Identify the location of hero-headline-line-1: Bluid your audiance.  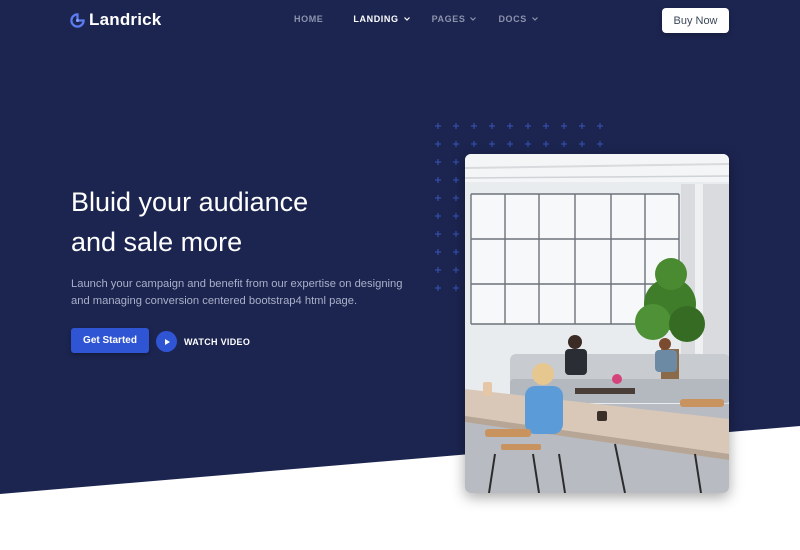
(190, 202).